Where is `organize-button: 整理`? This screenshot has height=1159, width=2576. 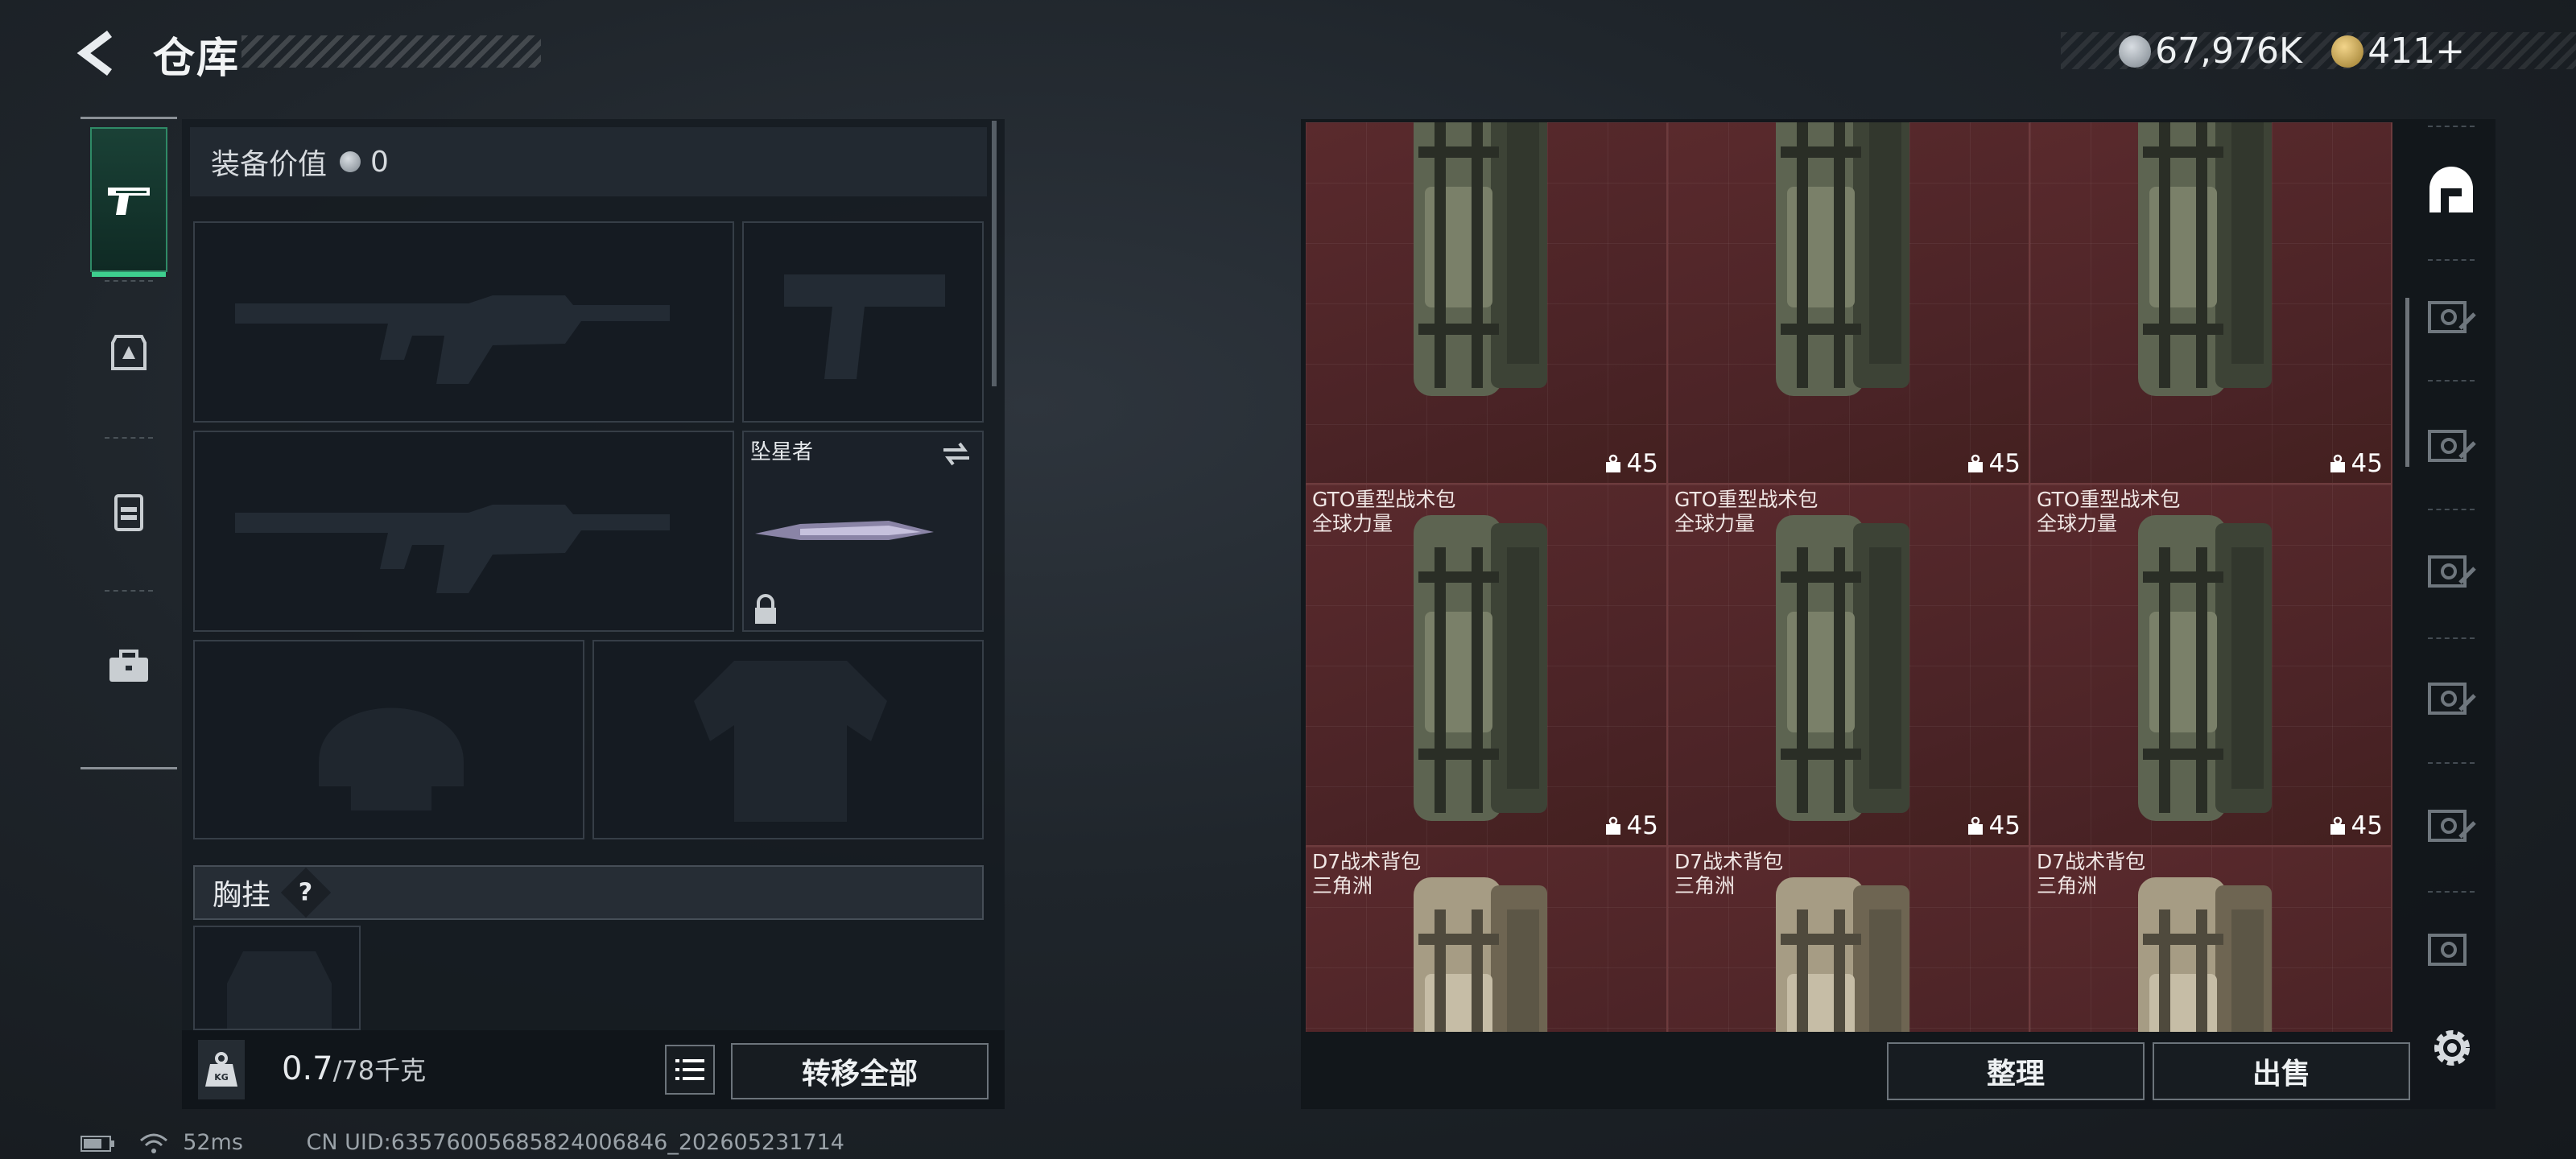 organize-button: 整理 is located at coordinates (2016, 1071).